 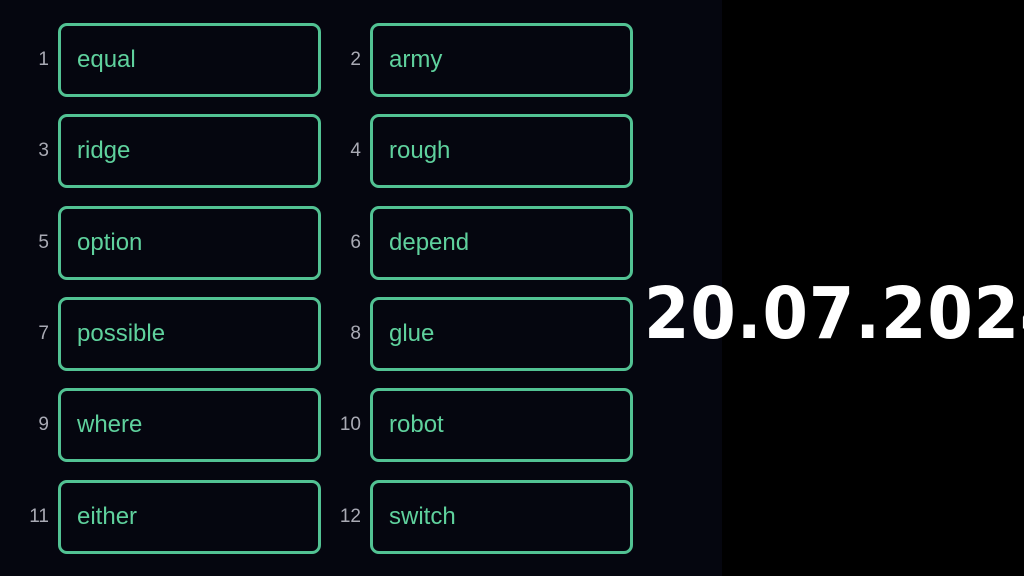 What do you see at coordinates (104, 150) in the screenshot?
I see `seed-word-text: ridge` at bounding box center [104, 150].